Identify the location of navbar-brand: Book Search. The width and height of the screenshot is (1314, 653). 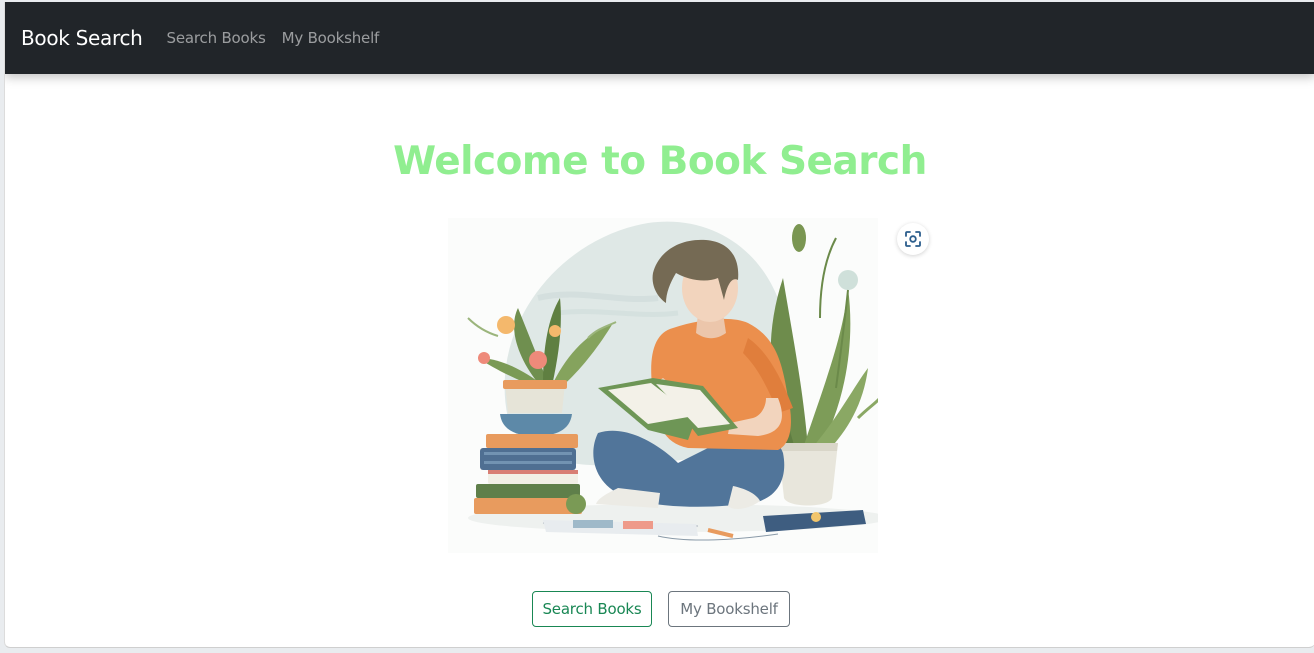
(82, 38).